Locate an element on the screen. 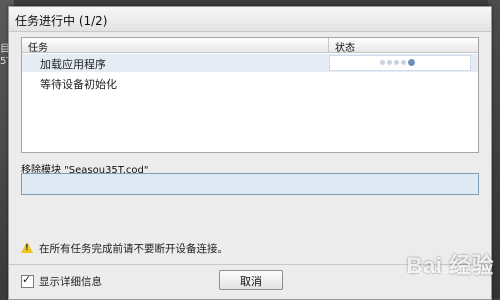 The width and height of the screenshot is (500, 300). task-status-cell is located at coordinates (400, 63).